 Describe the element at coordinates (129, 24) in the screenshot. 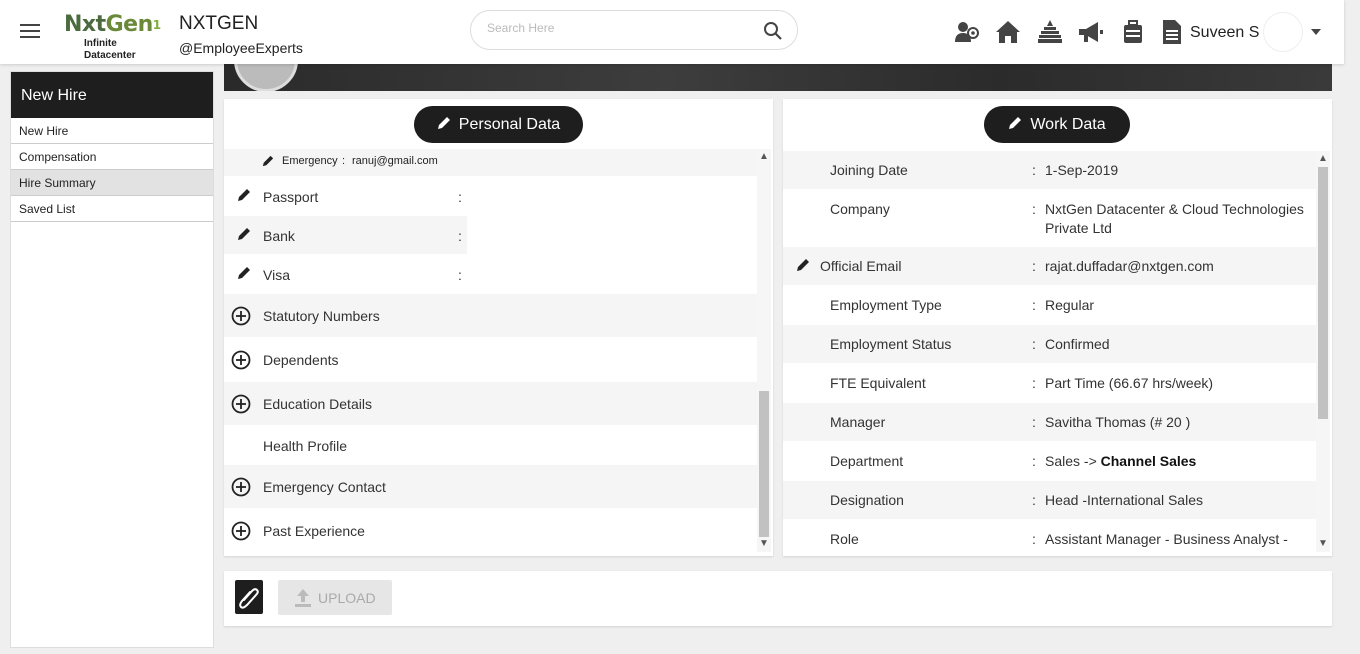

I see `logo-text-b: Gen` at that location.